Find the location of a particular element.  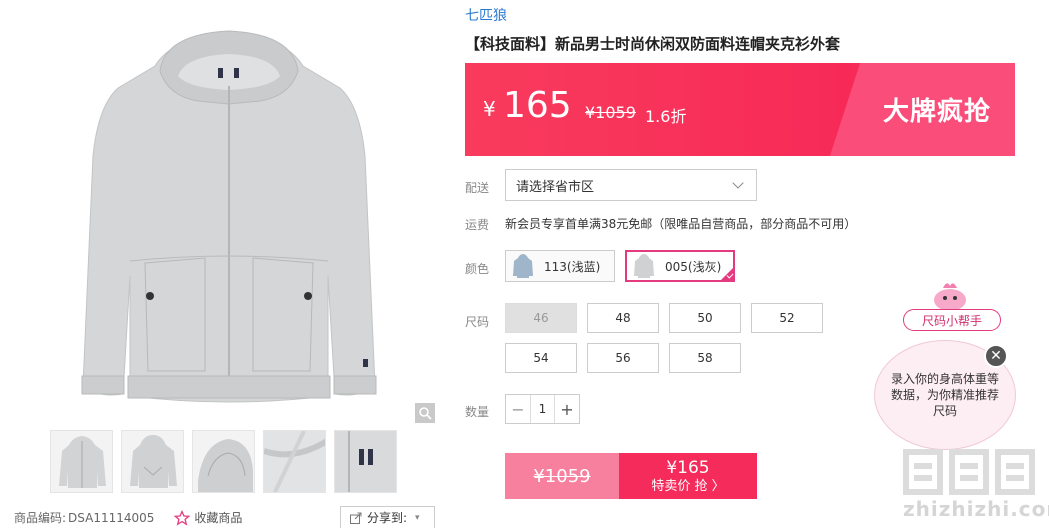

thumbnail-front is located at coordinates (81, 461).